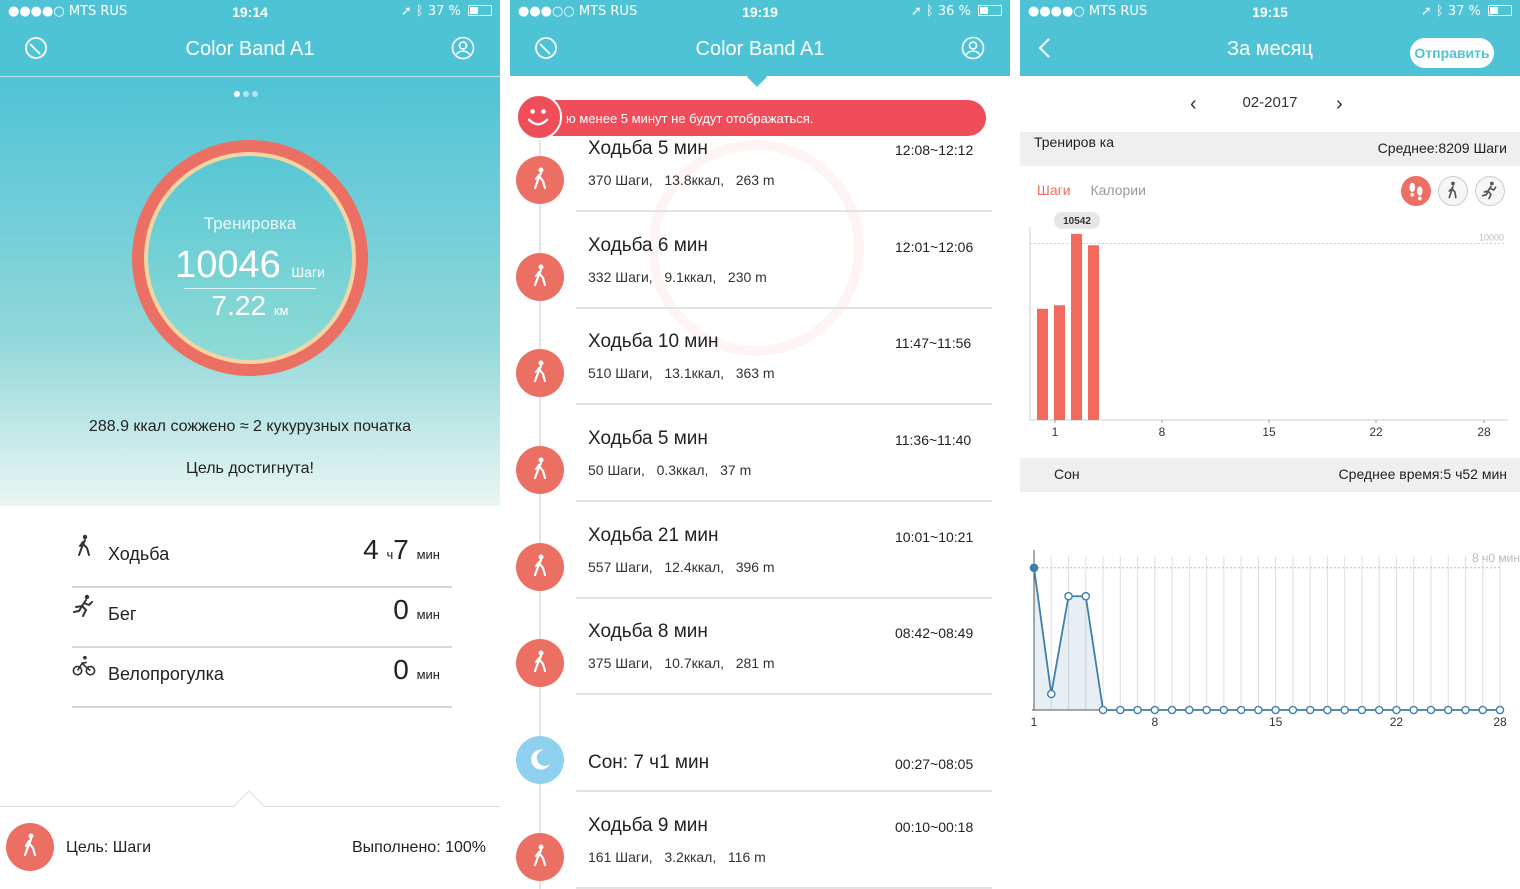  What do you see at coordinates (109, 847) in the screenshot?
I see `goal-type: Цель: Шаги` at bounding box center [109, 847].